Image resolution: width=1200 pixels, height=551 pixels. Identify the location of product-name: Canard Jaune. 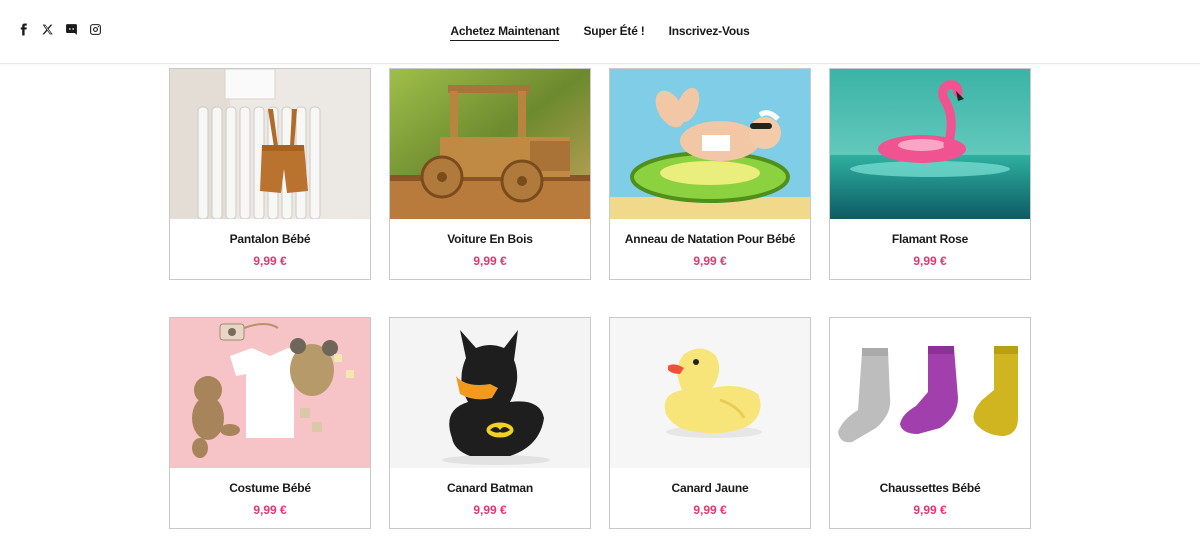
(710, 488).